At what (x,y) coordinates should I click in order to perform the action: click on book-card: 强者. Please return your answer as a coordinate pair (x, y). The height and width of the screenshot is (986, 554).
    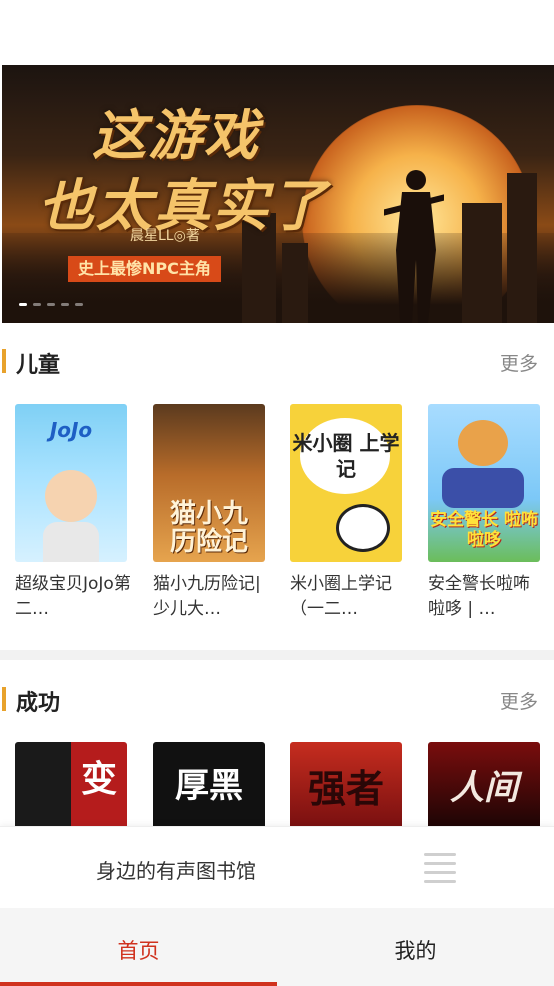
    Looking at the image, I should click on (346, 784).